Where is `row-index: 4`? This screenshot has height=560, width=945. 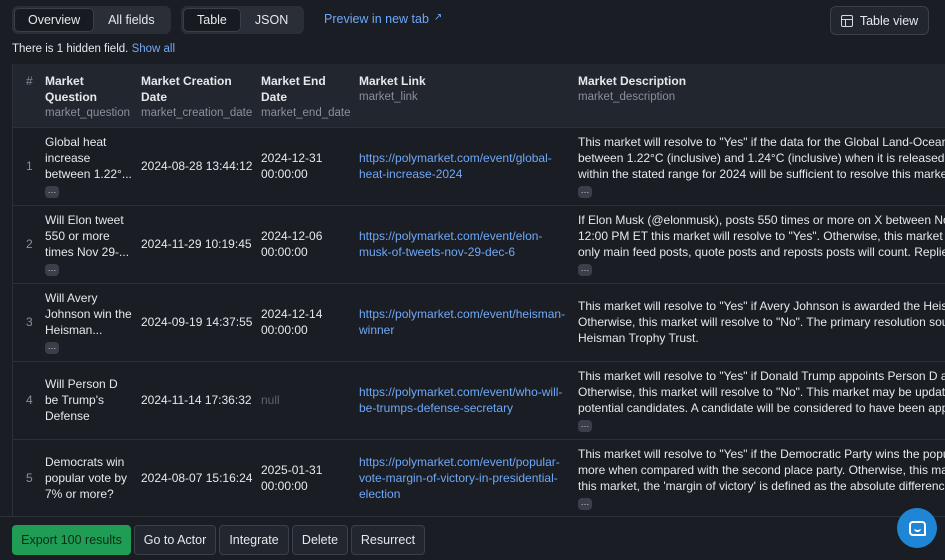 row-index: 4 is located at coordinates (25, 399).